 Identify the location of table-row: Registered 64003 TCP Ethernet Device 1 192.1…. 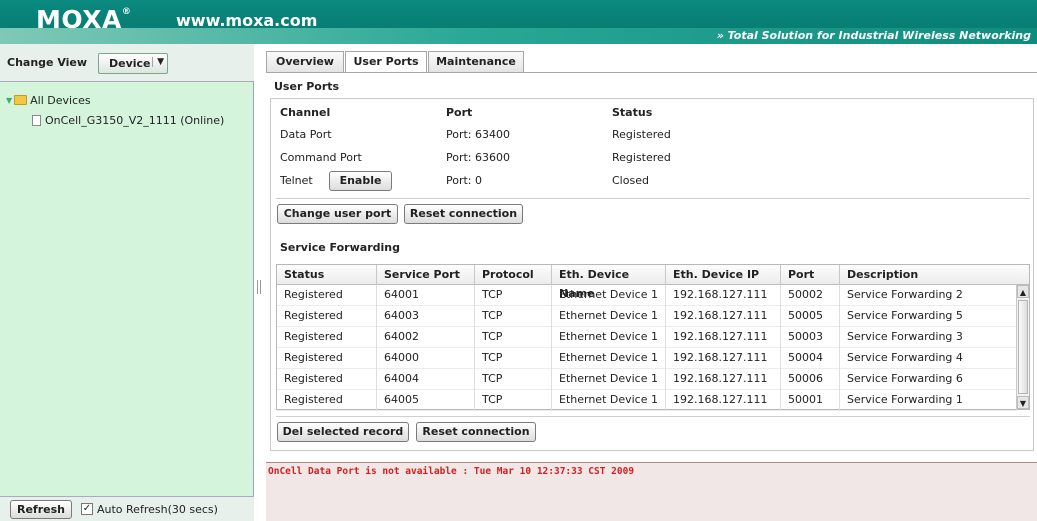
(647, 316).